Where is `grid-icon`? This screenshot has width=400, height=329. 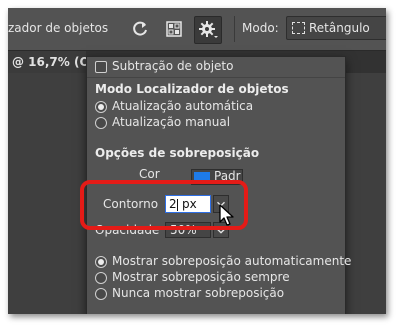 grid-icon is located at coordinates (174, 29).